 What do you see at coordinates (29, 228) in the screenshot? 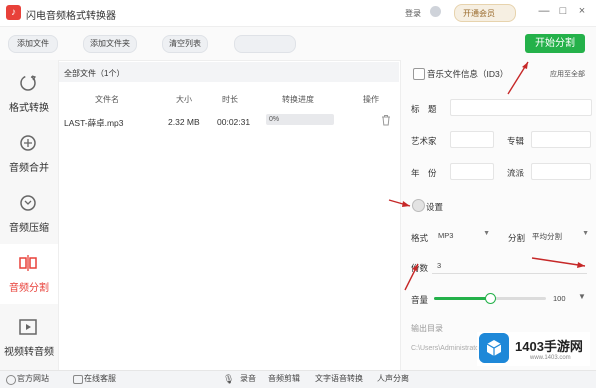
I see `sidebar-item-label: 音频压缩` at bounding box center [29, 228].